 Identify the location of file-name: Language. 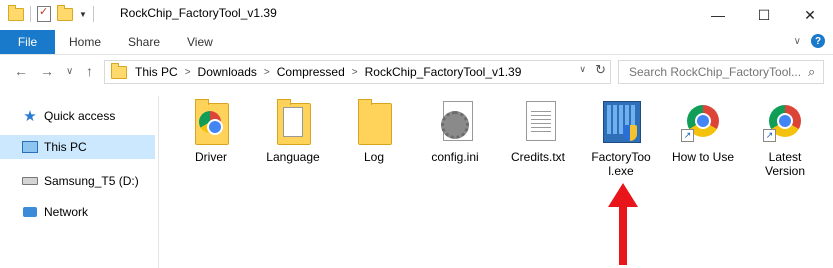
(293, 157).